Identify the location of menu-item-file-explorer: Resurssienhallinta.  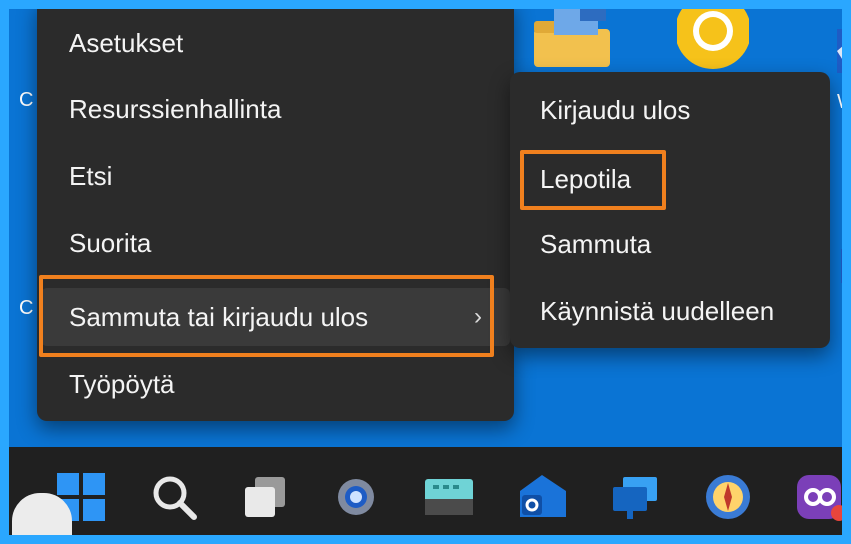
(275, 109).